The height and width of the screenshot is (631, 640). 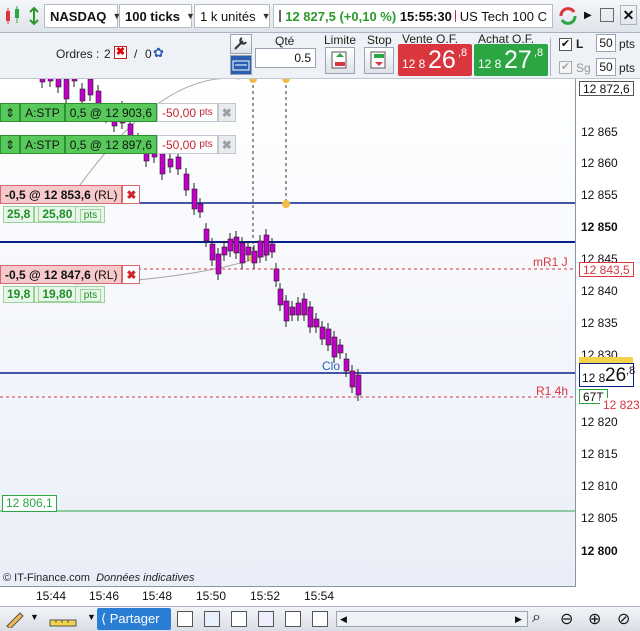 I want to click on gear-icon: ✿, so click(x=158, y=53).